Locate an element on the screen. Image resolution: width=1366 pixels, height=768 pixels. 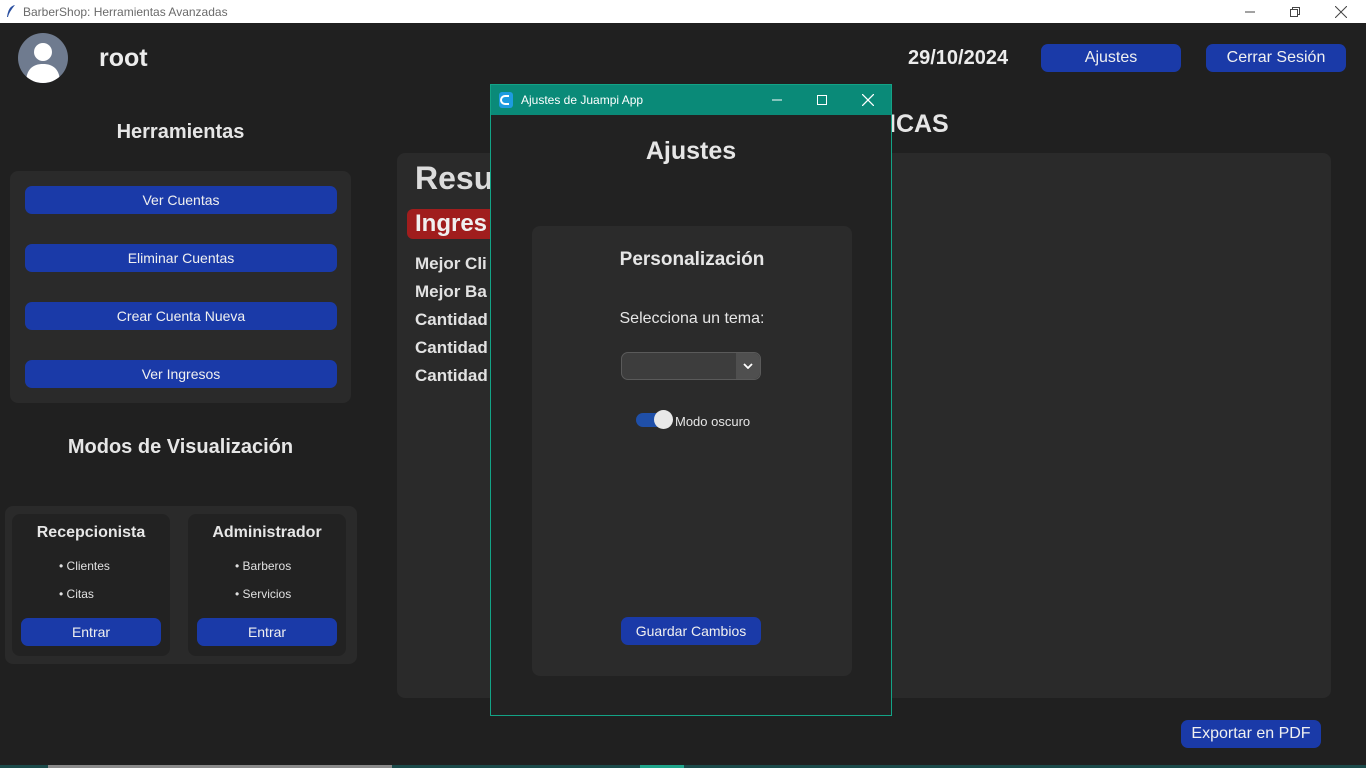
user-icon is located at coordinates (43, 63).